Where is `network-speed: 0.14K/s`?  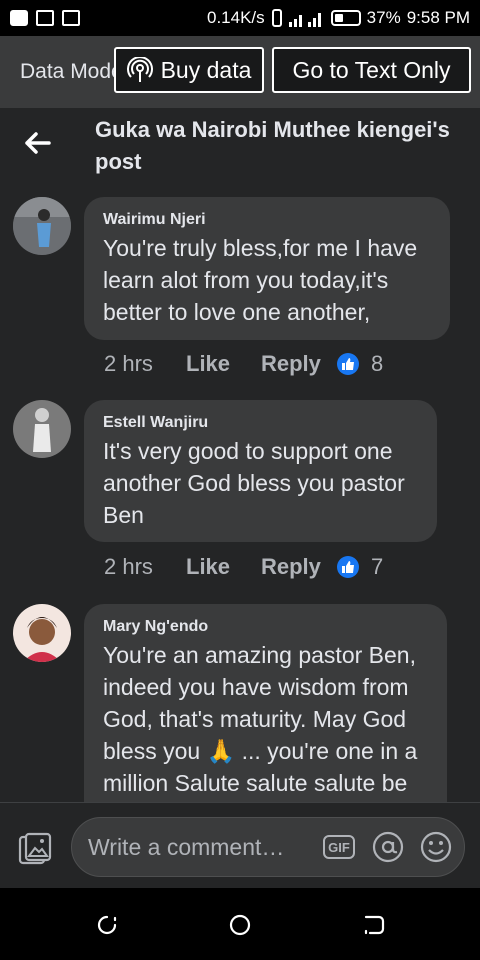
network-speed: 0.14K/s is located at coordinates (236, 17).